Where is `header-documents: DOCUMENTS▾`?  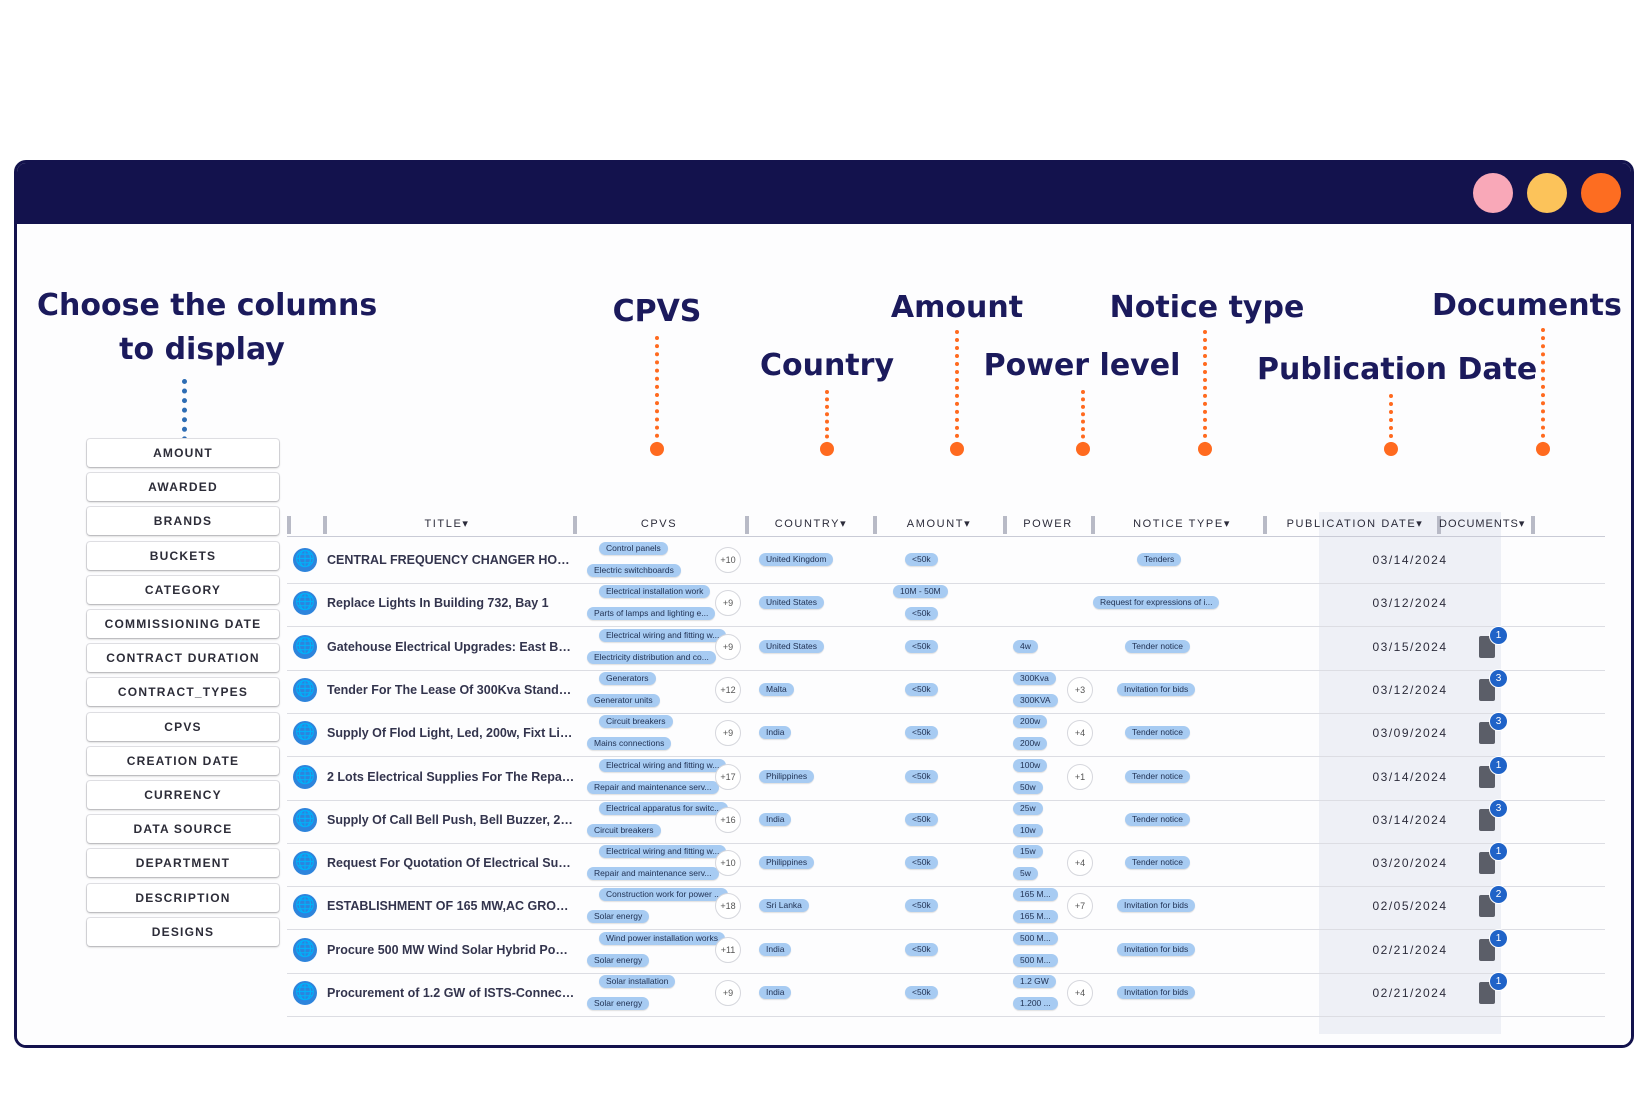 header-documents: DOCUMENTS▾ is located at coordinates (1482, 524).